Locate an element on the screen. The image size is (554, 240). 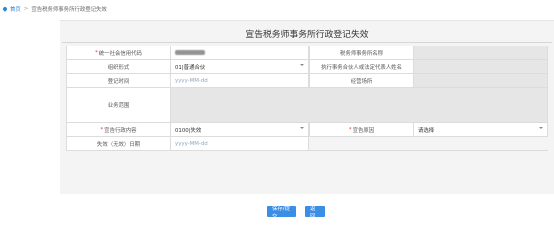
partner-label: 执行事务合伙人或法定代表人姓名 is located at coordinates (361, 66).